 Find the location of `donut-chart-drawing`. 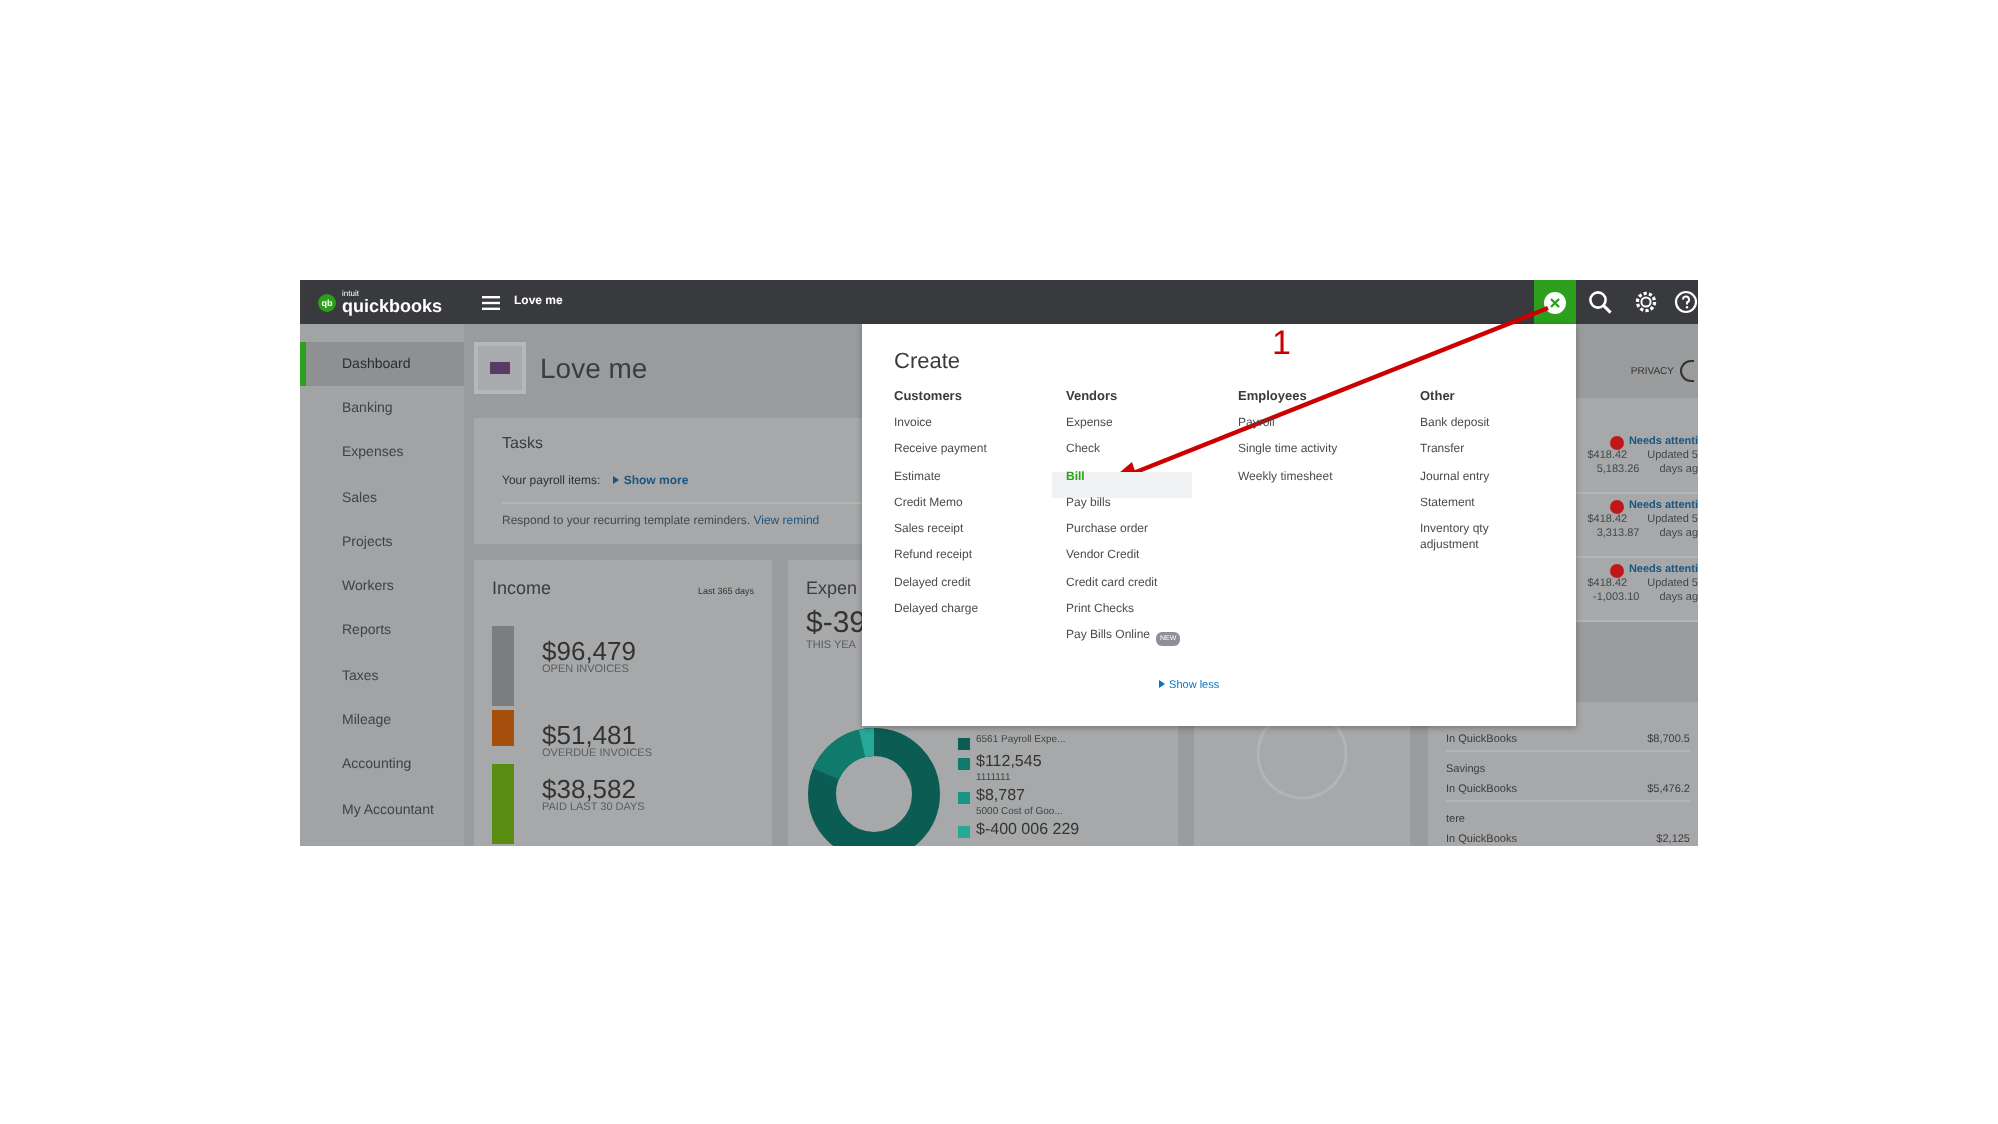

donut-chart-drawing is located at coordinates (874, 786).